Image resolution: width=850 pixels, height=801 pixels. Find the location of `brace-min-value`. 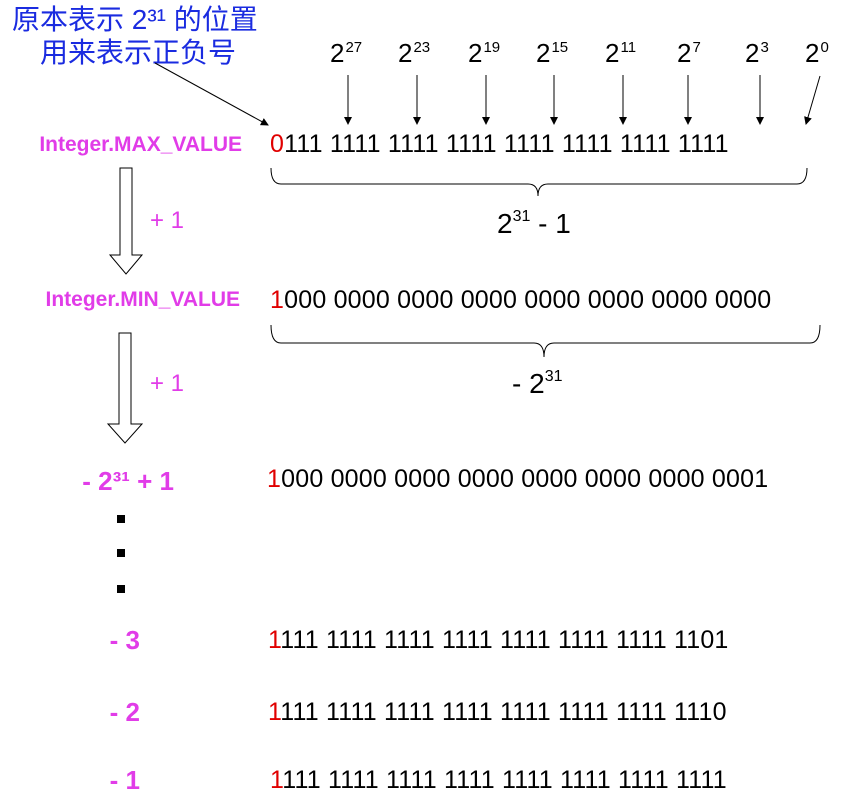

brace-min-value is located at coordinates (545, 341).